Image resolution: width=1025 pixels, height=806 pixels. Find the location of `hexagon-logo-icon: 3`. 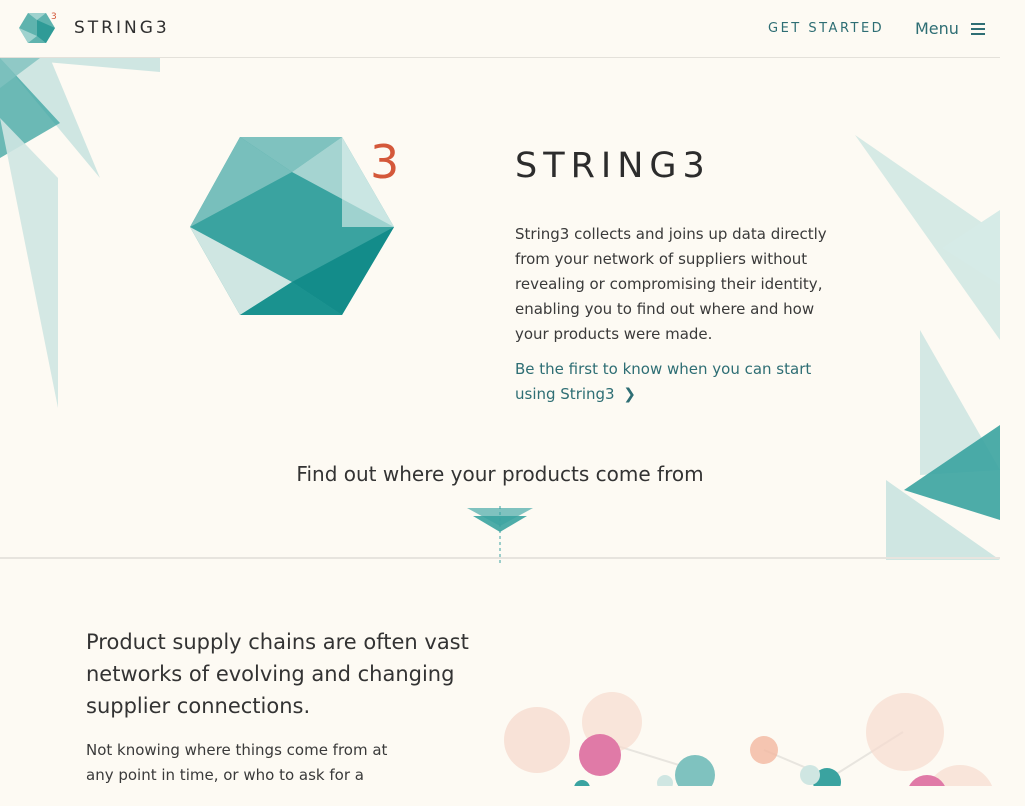

hexagon-logo-icon: 3 is located at coordinates (38, 27).